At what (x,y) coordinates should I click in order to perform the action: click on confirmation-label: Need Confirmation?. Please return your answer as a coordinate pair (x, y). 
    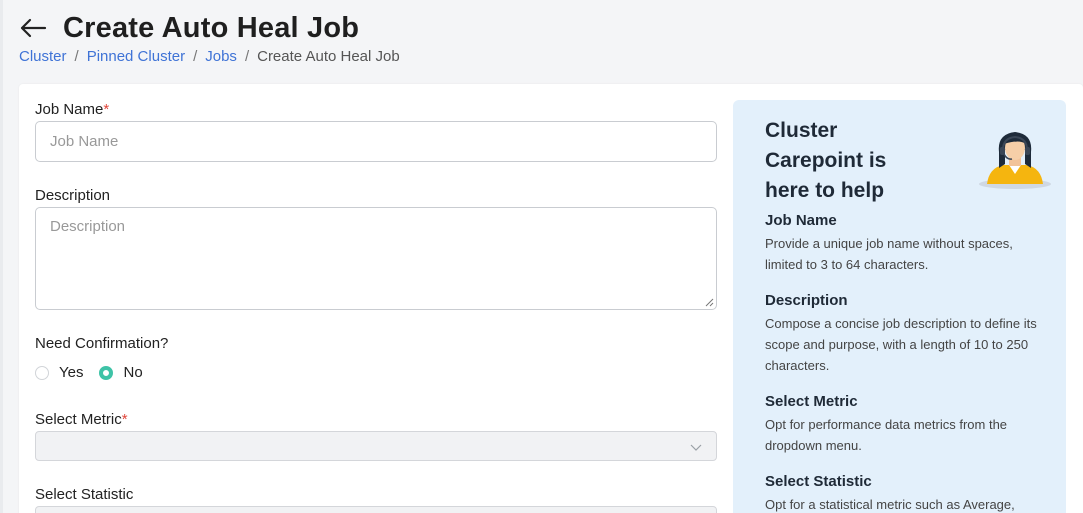
    Looking at the image, I should click on (102, 343).